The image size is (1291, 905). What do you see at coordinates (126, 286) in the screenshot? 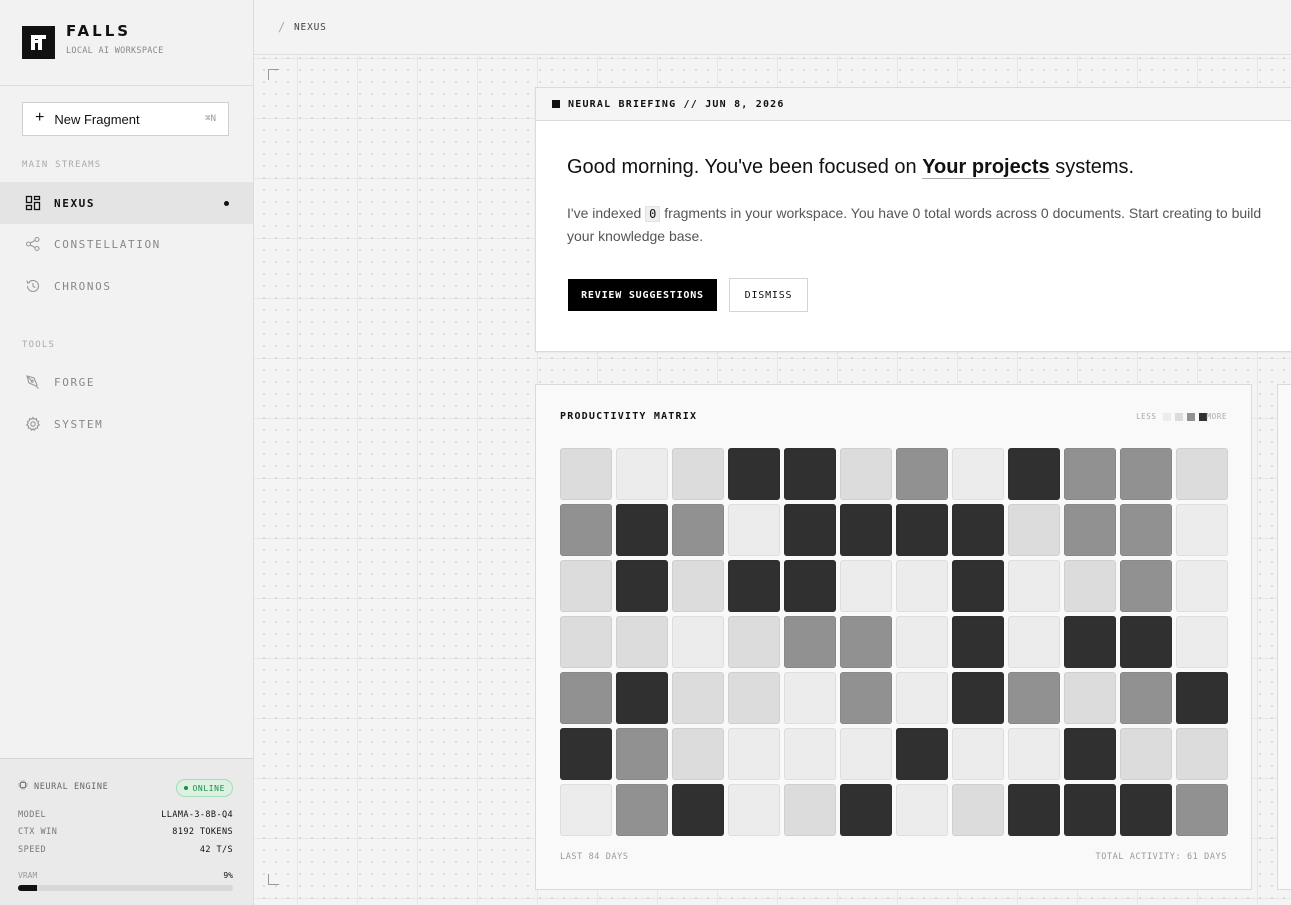
I see `nav-item-chronos: CHRONOS` at bounding box center [126, 286].